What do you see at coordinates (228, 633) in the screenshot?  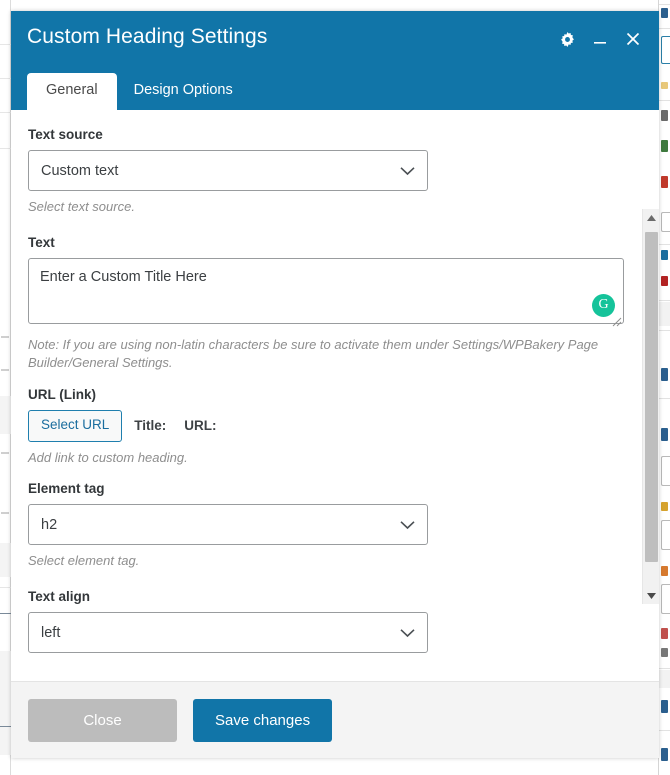 I see `text-align-select: left` at bounding box center [228, 633].